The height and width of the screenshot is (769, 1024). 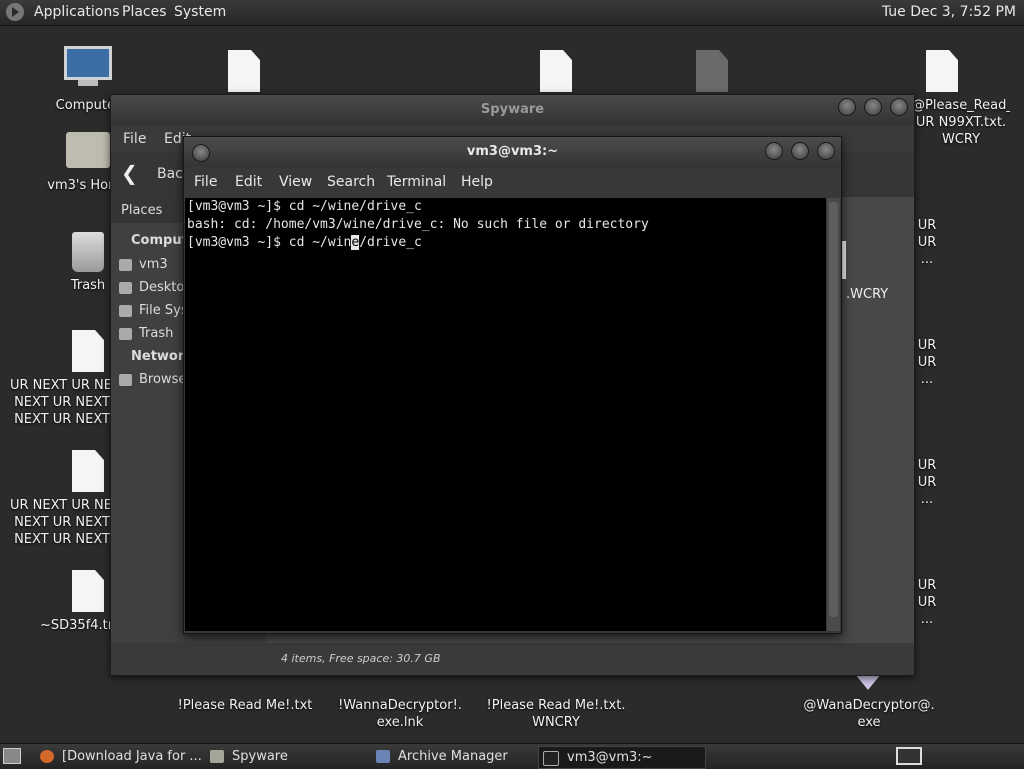 I want to click on sidebar-item-trash: Trash, so click(x=146, y=333).